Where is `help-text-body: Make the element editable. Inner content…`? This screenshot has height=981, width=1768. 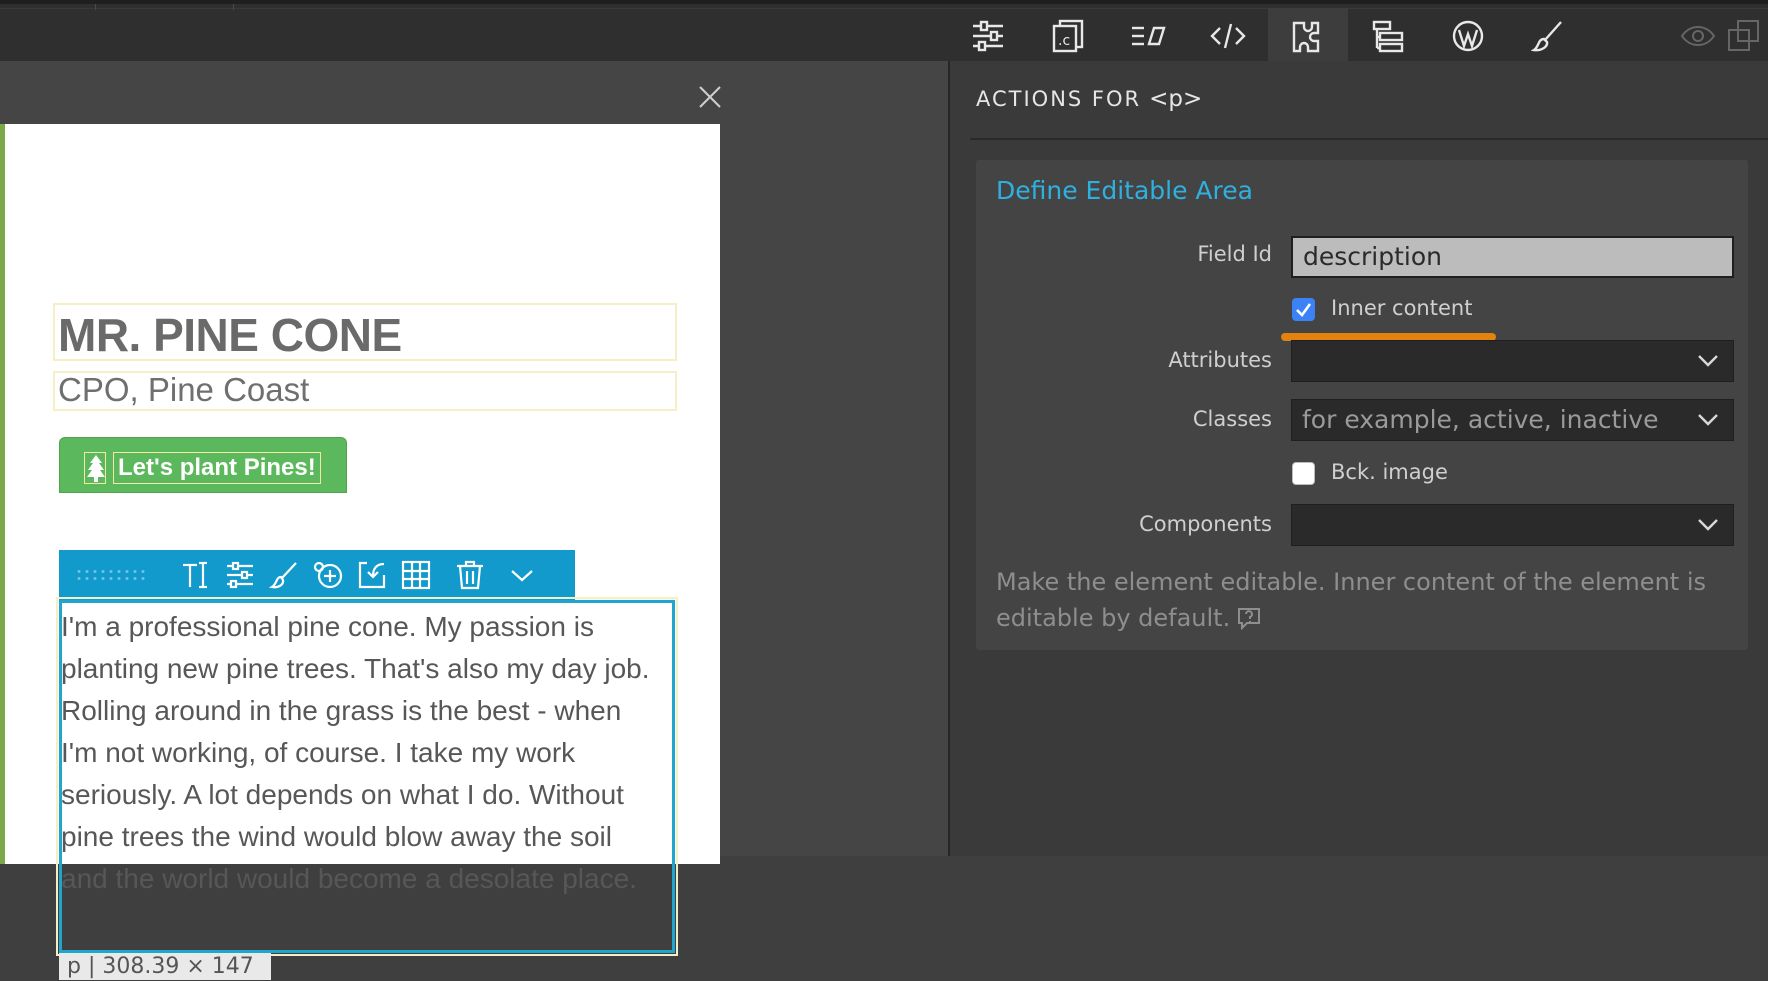
help-text-body: Make the element editable. Inner content… is located at coordinates (1351, 600).